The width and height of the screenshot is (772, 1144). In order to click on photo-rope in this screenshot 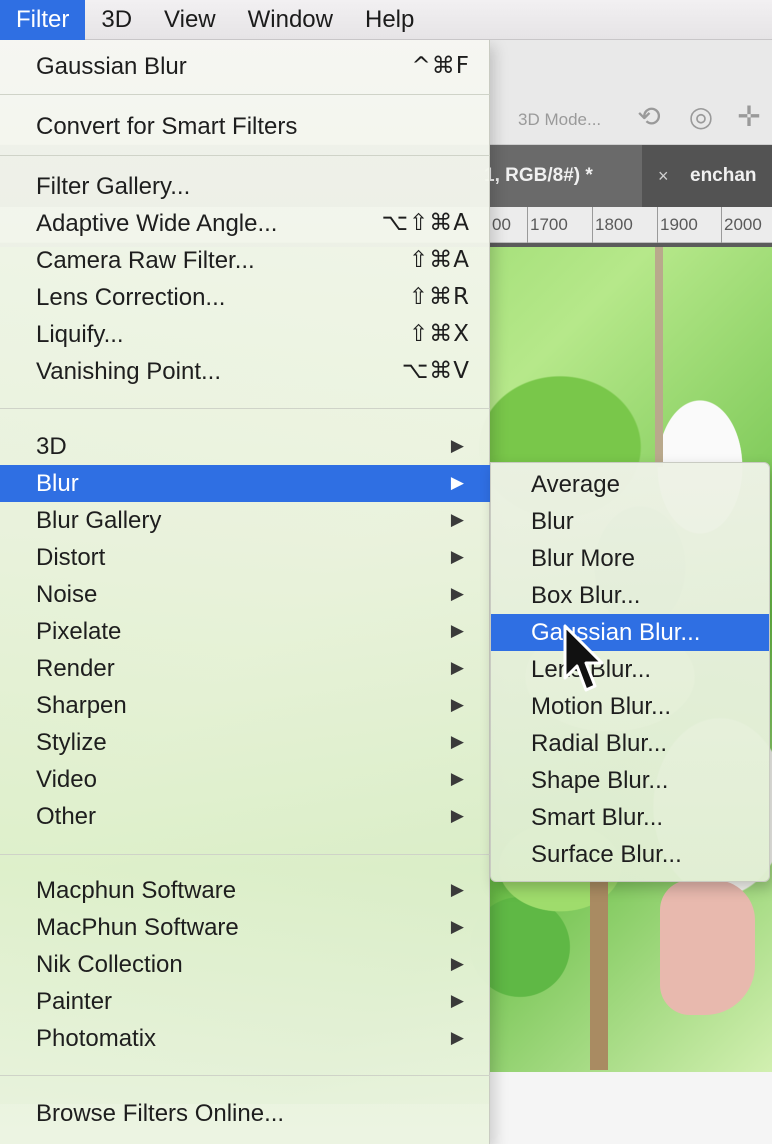, I will do `click(659, 357)`.